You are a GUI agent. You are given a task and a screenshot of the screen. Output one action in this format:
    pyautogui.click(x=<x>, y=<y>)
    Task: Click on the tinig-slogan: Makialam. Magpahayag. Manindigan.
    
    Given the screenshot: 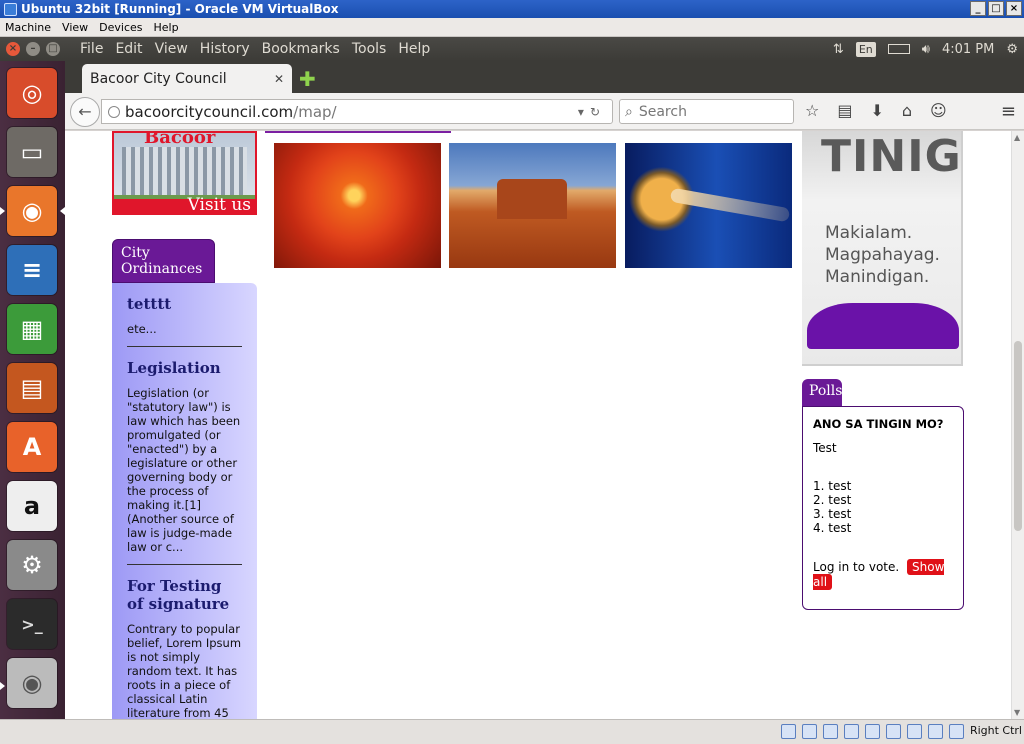 What is the action you would take?
    pyautogui.click(x=882, y=255)
    